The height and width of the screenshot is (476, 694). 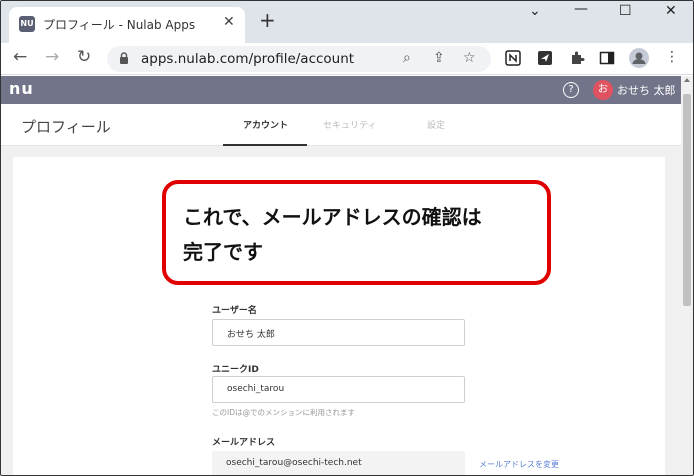 I want to click on browser-tab: NU プロフィール - Nulab Apps ✕, so click(x=127, y=25).